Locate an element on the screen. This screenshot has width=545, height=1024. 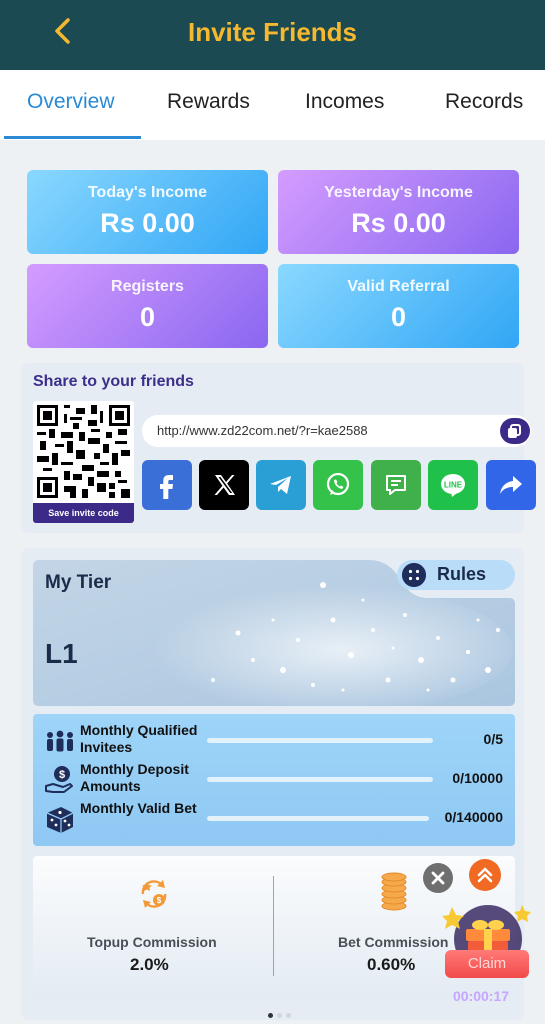
today-income-card: Today's Income Rs 0.00 is located at coordinates (147, 212).